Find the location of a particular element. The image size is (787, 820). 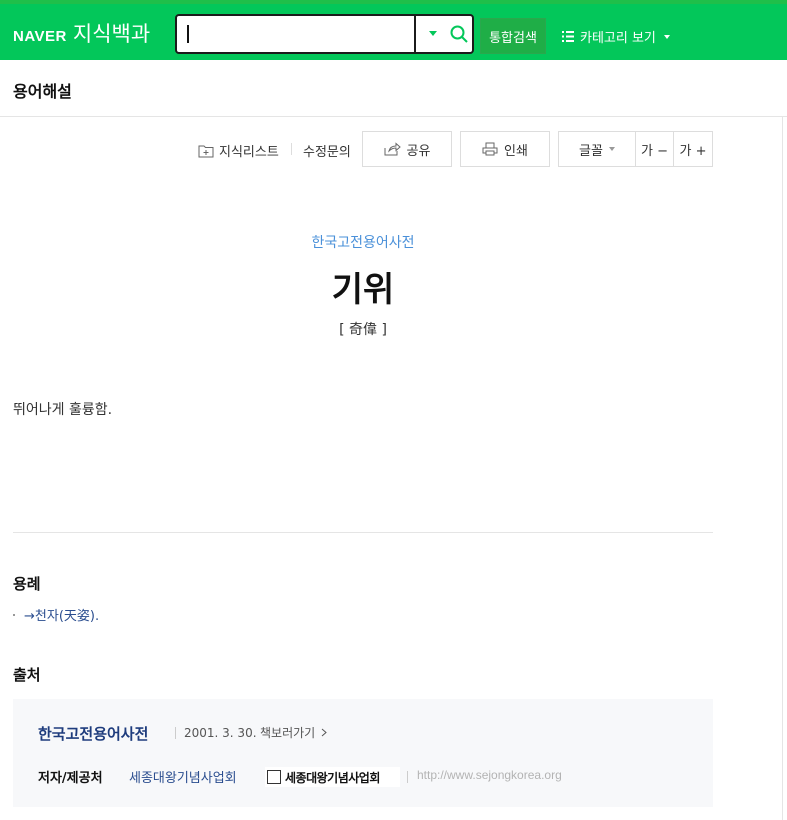

content-divider is located at coordinates (363, 532).